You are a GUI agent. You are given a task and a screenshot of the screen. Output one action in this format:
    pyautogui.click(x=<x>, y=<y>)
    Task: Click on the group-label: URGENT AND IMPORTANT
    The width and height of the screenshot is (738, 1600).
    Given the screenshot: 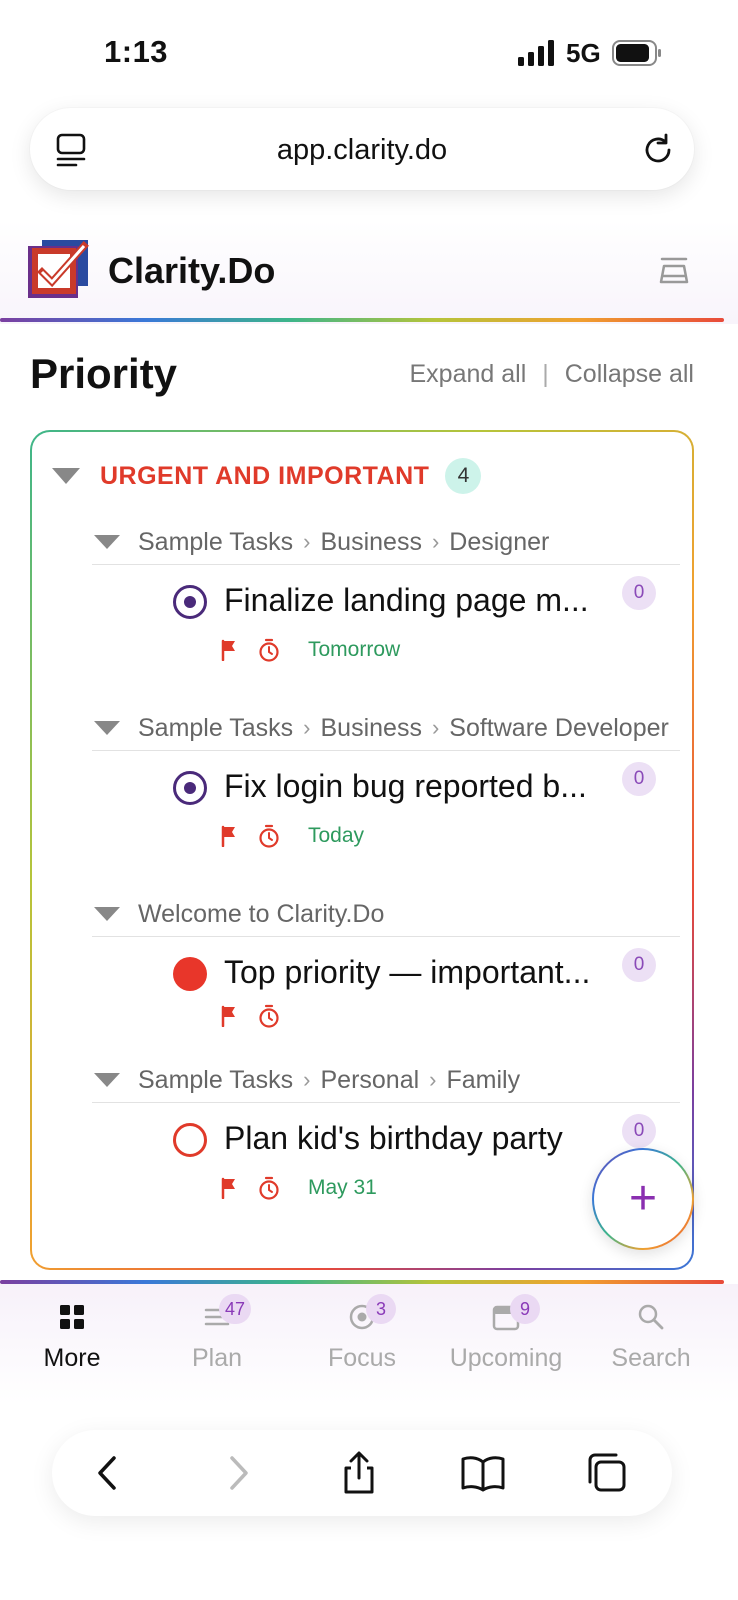 What is the action you would take?
    pyautogui.click(x=265, y=475)
    